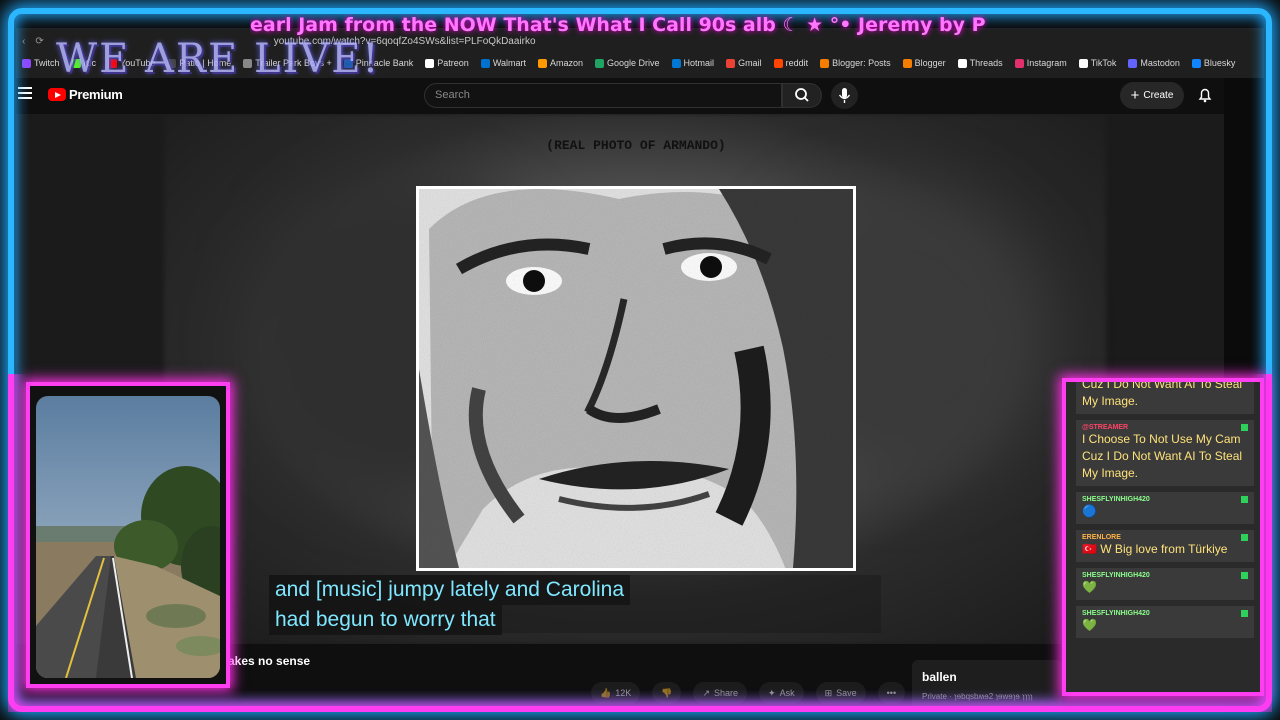 The image size is (1280, 720). I want to click on bookmark-item: Patreon, so click(447, 63).